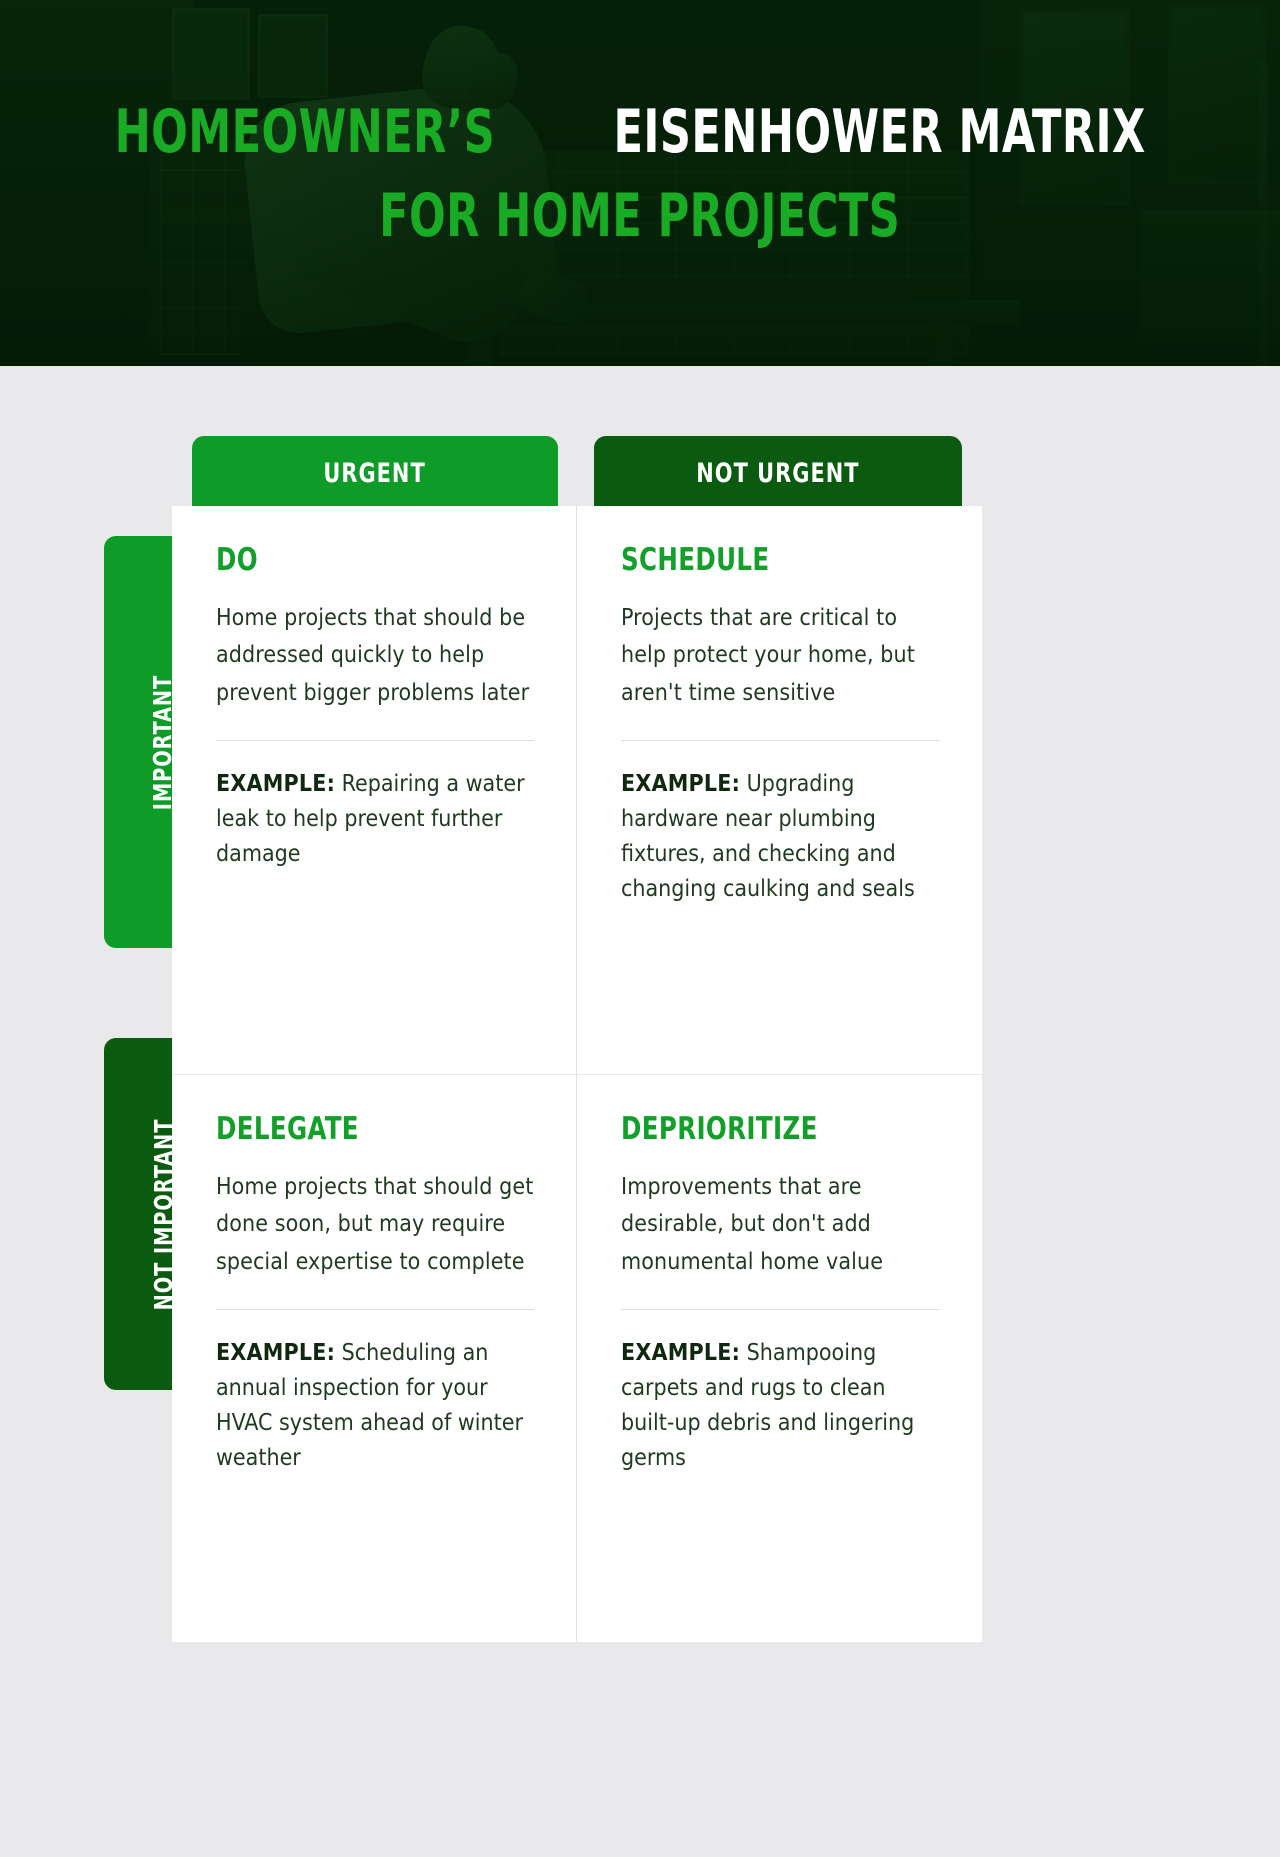  I want to click on column-header-urgent-label: URGENT, so click(375, 473).